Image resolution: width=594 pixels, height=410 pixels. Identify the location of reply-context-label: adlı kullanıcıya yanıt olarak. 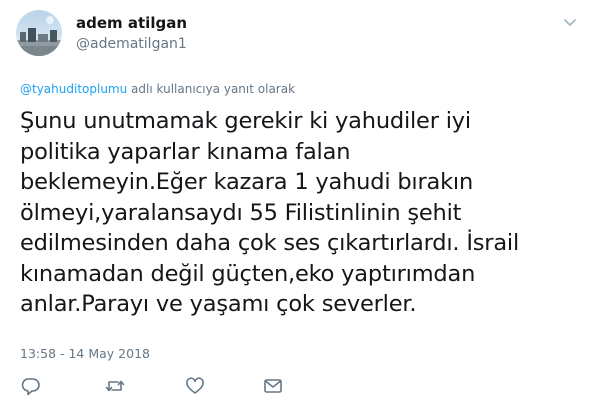
(211, 89).